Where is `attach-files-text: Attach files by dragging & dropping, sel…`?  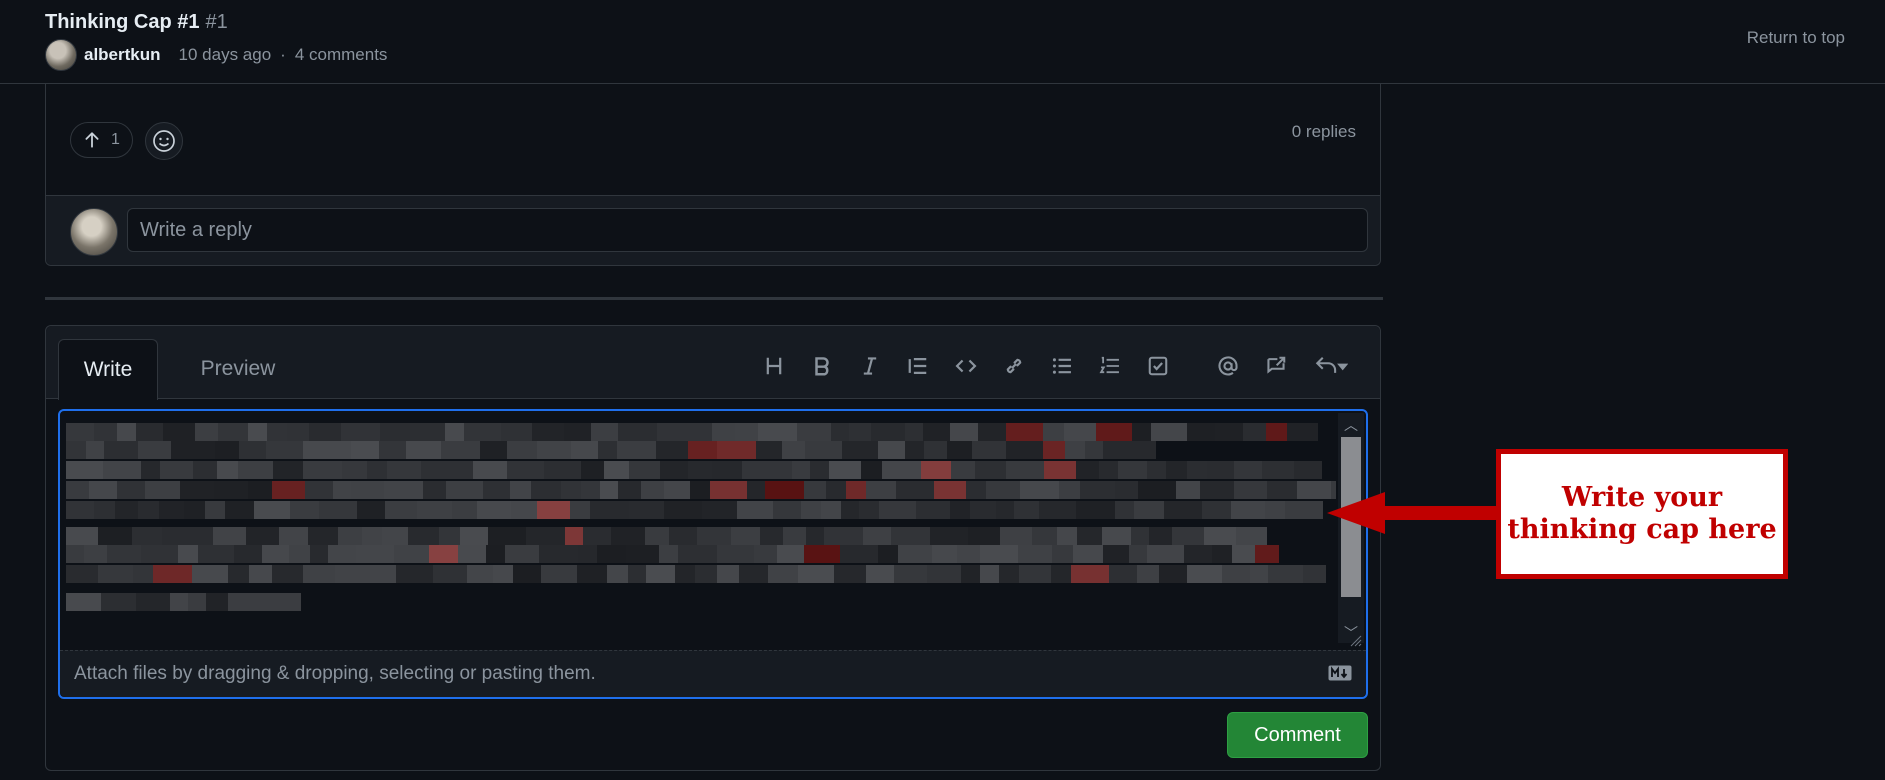
attach-files-text: Attach files by dragging & dropping, sel… is located at coordinates (335, 673).